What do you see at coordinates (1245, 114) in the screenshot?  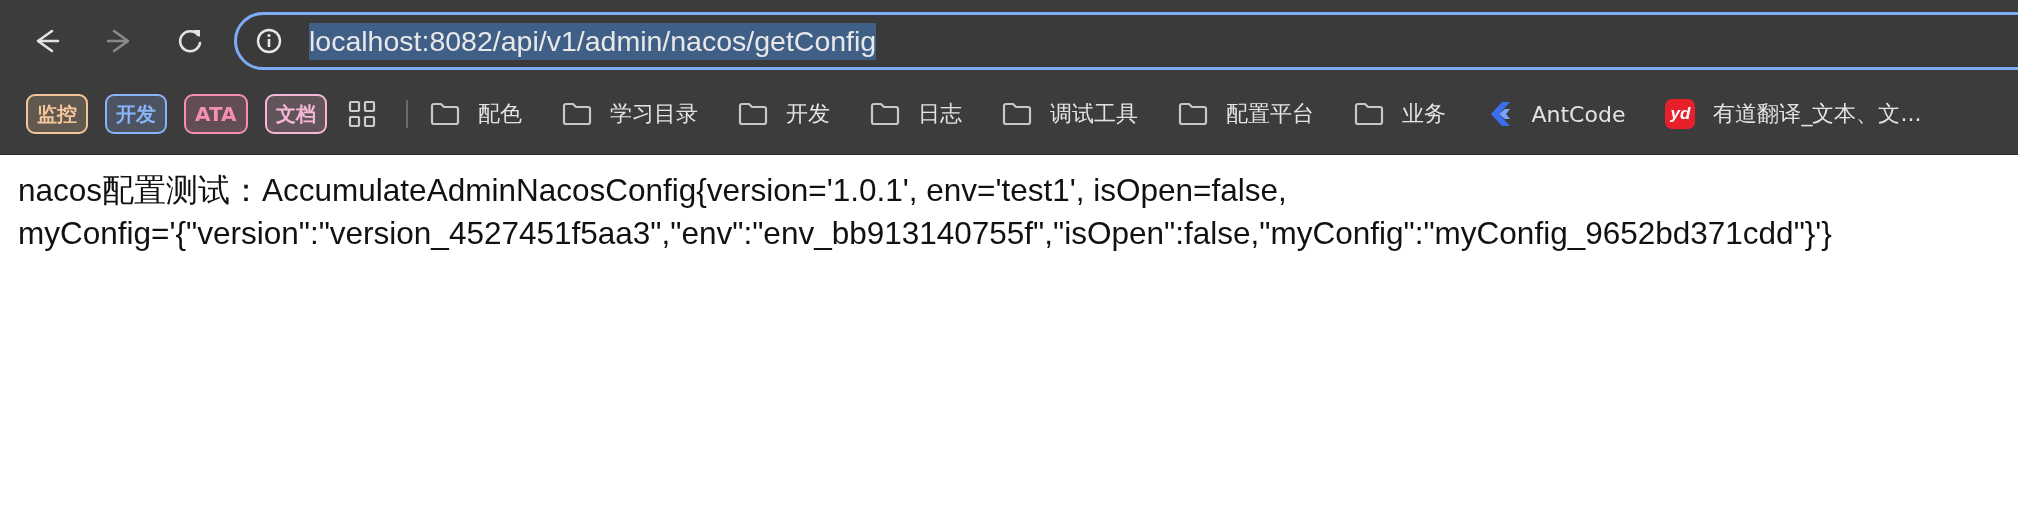 I see `bookmark-folder: 配置平台` at bounding box center [1245, 114].